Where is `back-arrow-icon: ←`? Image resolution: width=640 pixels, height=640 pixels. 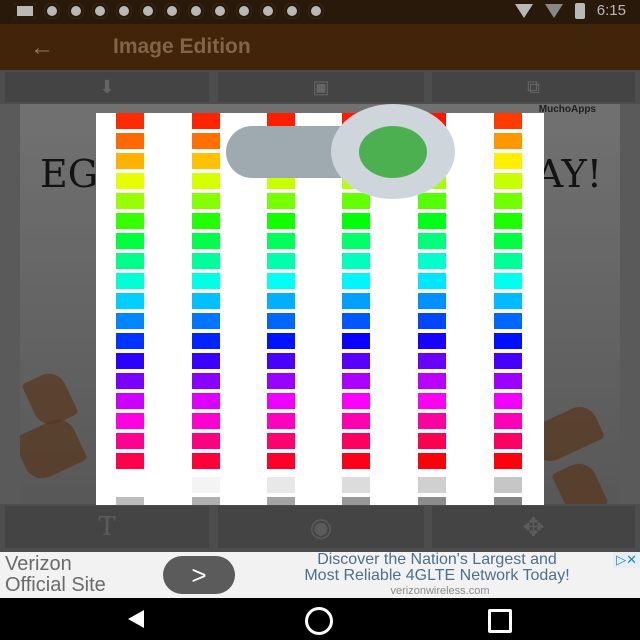 back-arrow-icon: ← is located at coordinates (42, 48).